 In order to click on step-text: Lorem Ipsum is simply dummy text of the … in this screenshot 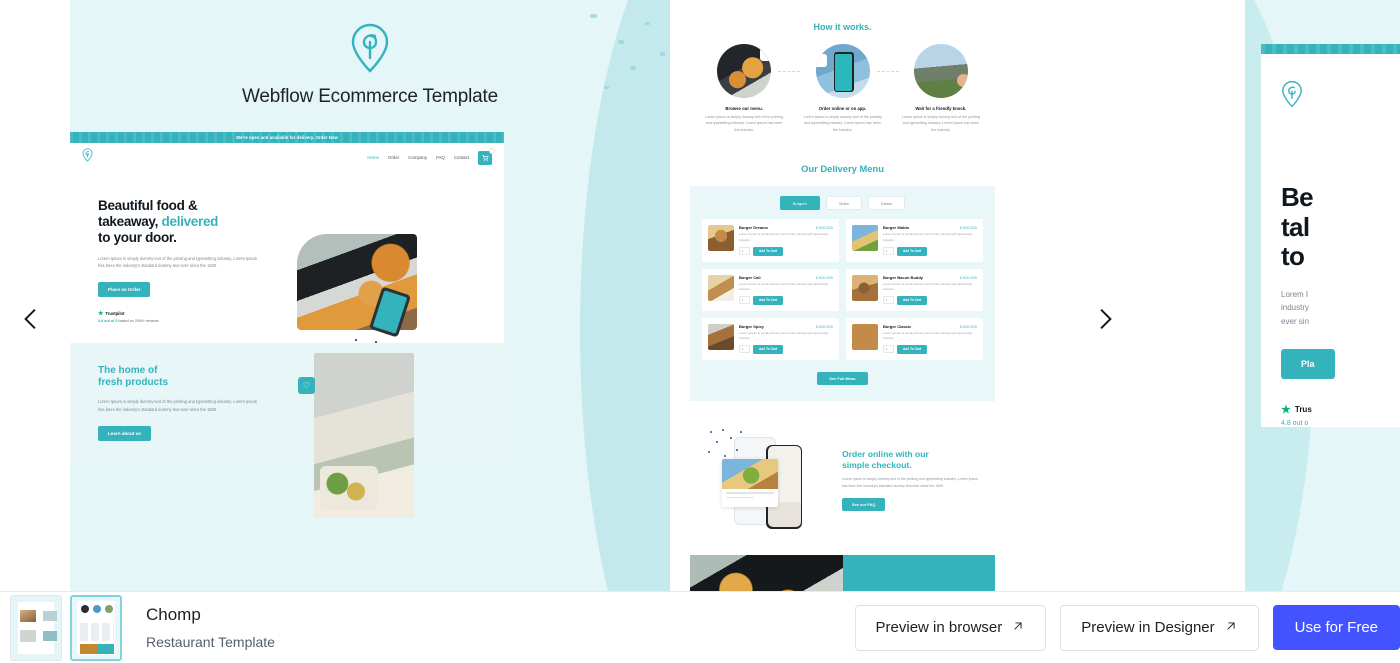, I will do `click(940, 123)`.